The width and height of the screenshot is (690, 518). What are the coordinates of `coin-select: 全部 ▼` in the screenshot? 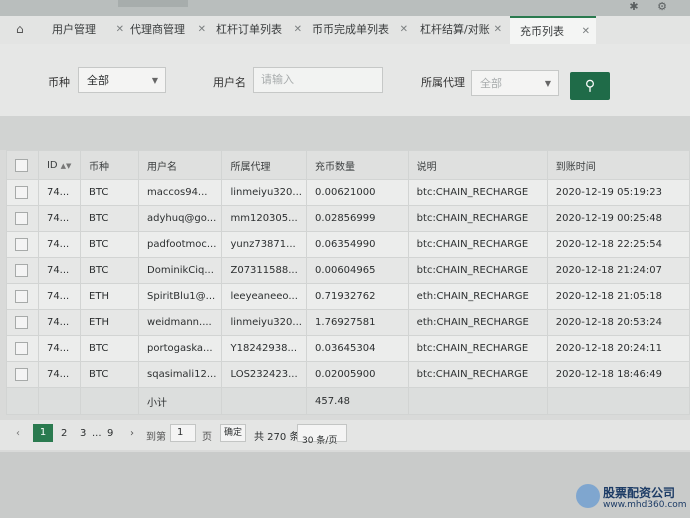 It's located at (122, 80).